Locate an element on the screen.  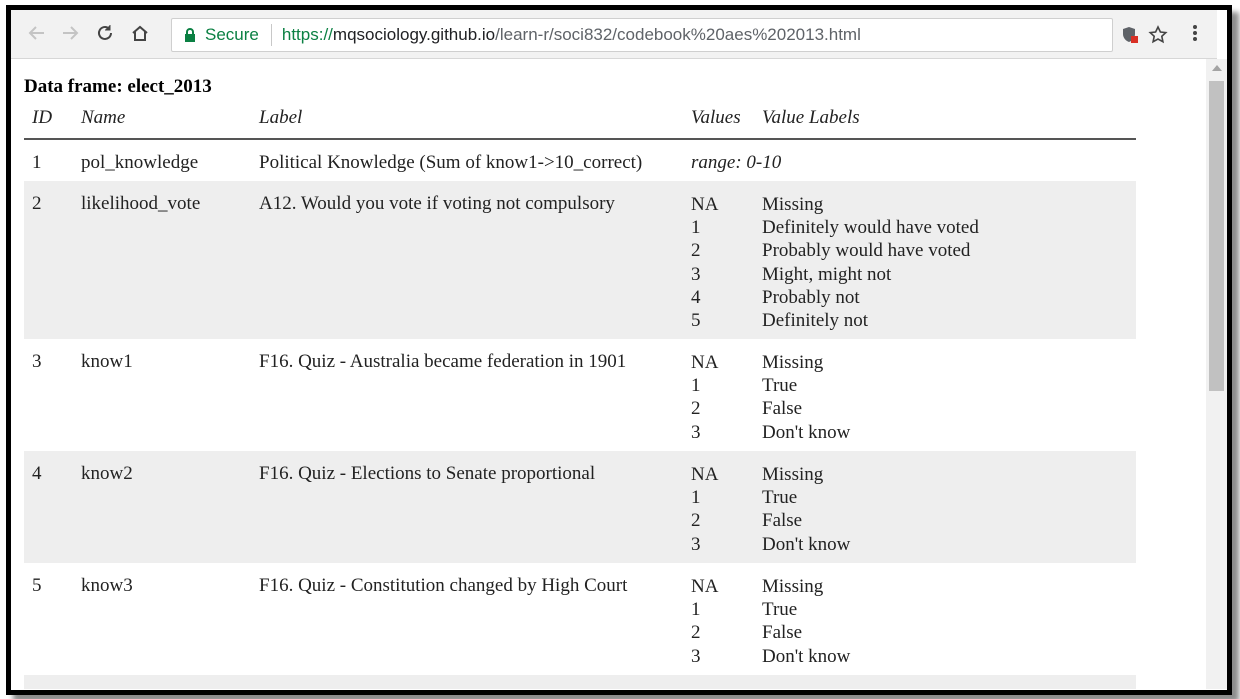
url-host: mqsociology.github.io is located at coordinates (414, 34).